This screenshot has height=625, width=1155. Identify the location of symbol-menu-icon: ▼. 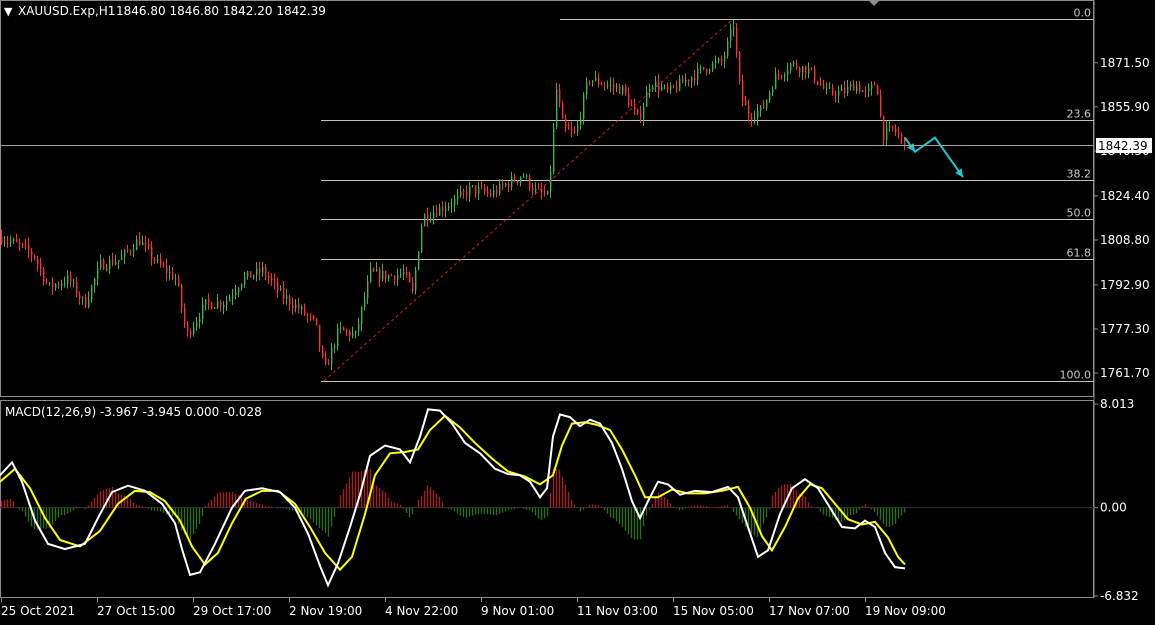
(8, 11).